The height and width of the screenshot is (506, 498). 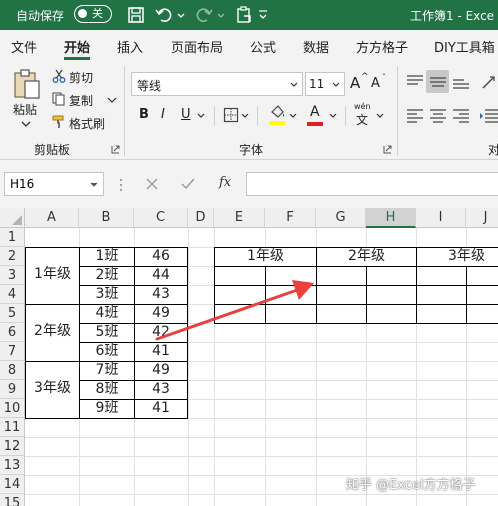 I want to click on align-middle-icon, so click(x=438, y=82).